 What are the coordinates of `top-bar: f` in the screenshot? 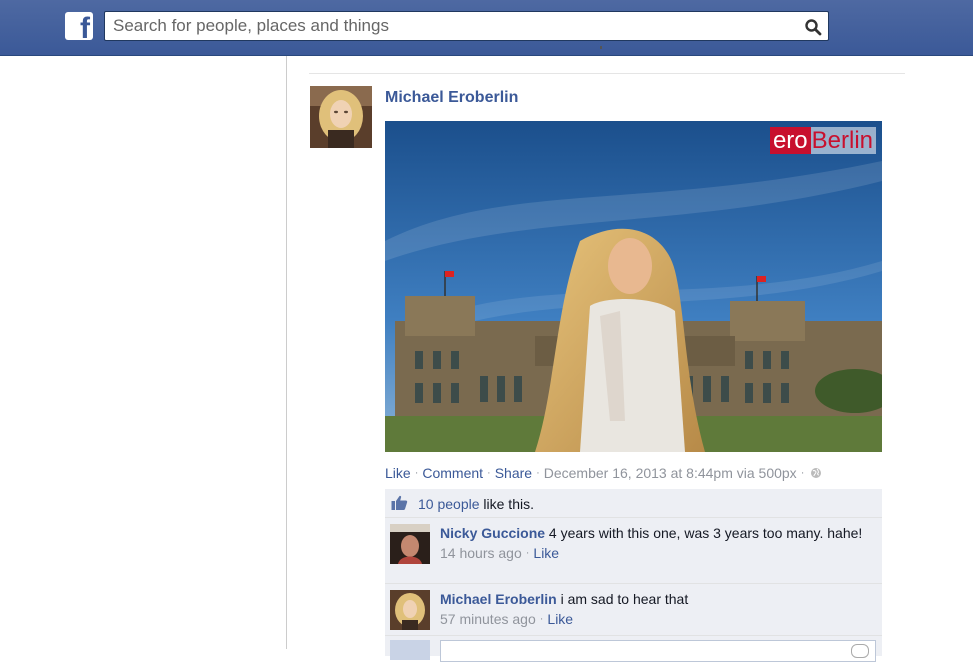 It's located at (486, 28).